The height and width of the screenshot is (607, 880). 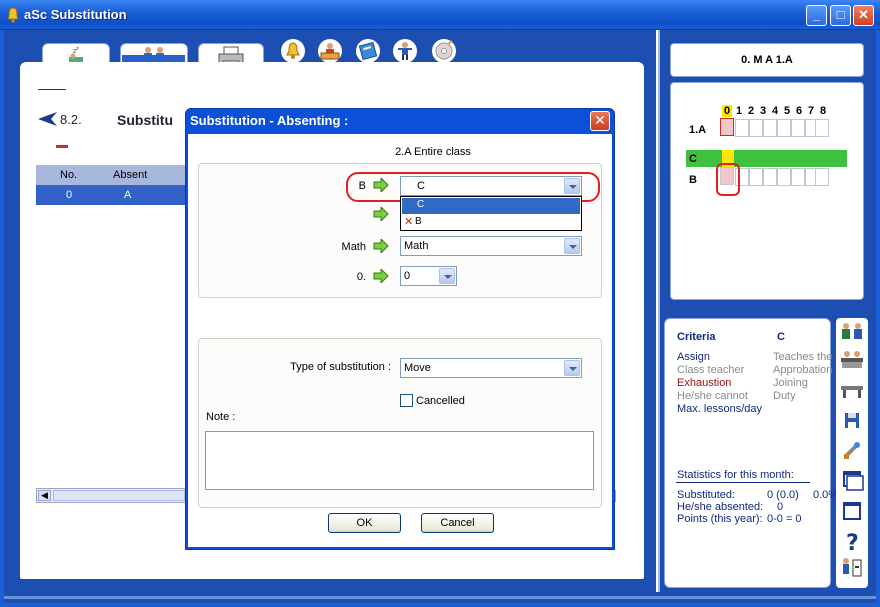 What do you see at coordinates (712, 396) in the screenshot?
I see `criteria-cannot: He/she cannot` at bounding box center [712, 396].